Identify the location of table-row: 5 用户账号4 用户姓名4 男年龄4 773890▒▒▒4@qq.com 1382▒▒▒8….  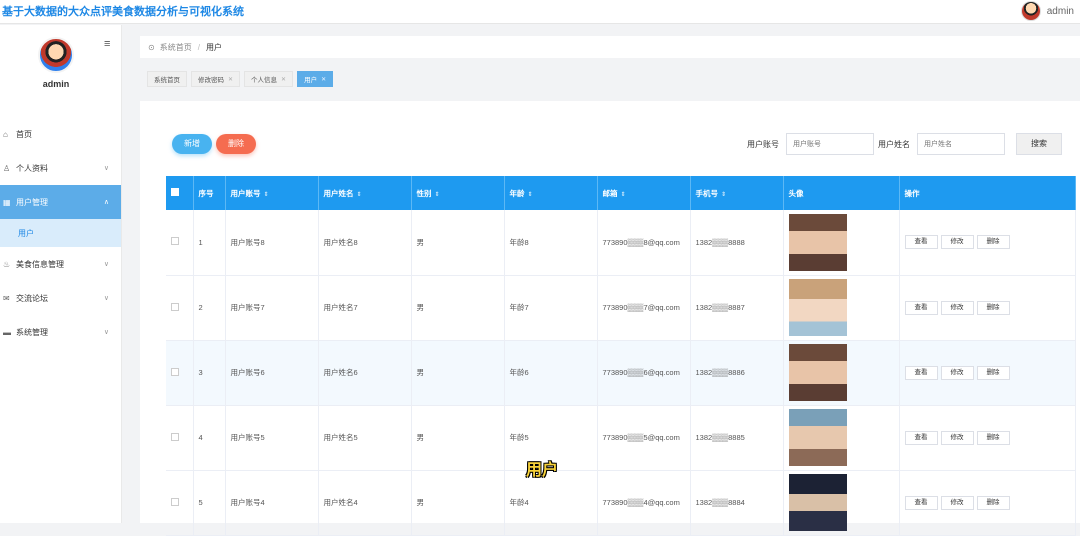
(621, 503).